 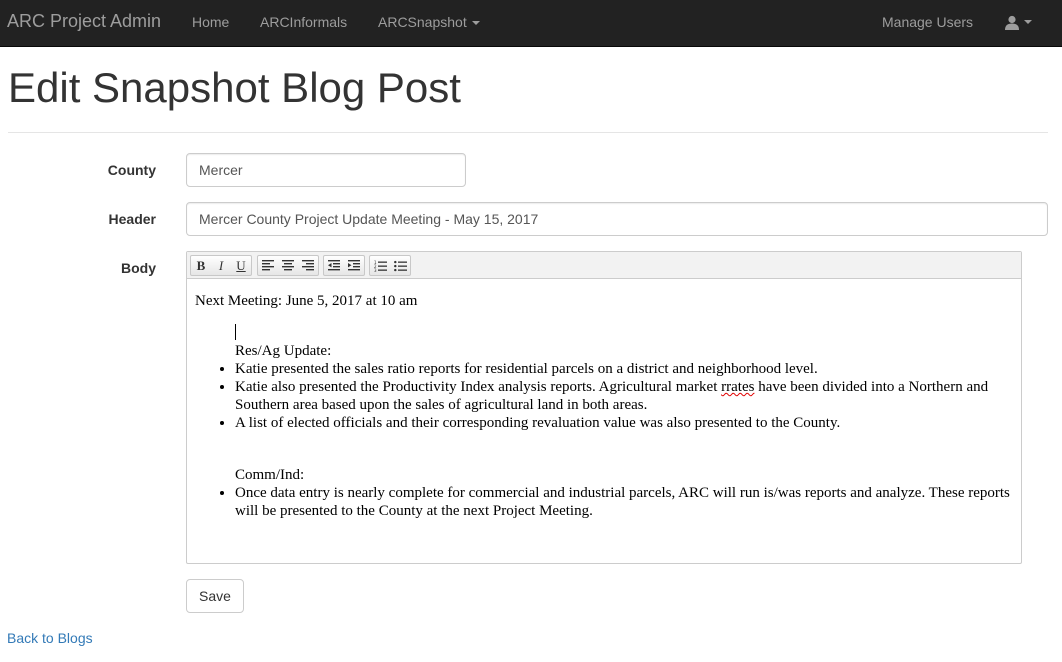 I want to click on indent-button-group, so click(x=344, y=265).